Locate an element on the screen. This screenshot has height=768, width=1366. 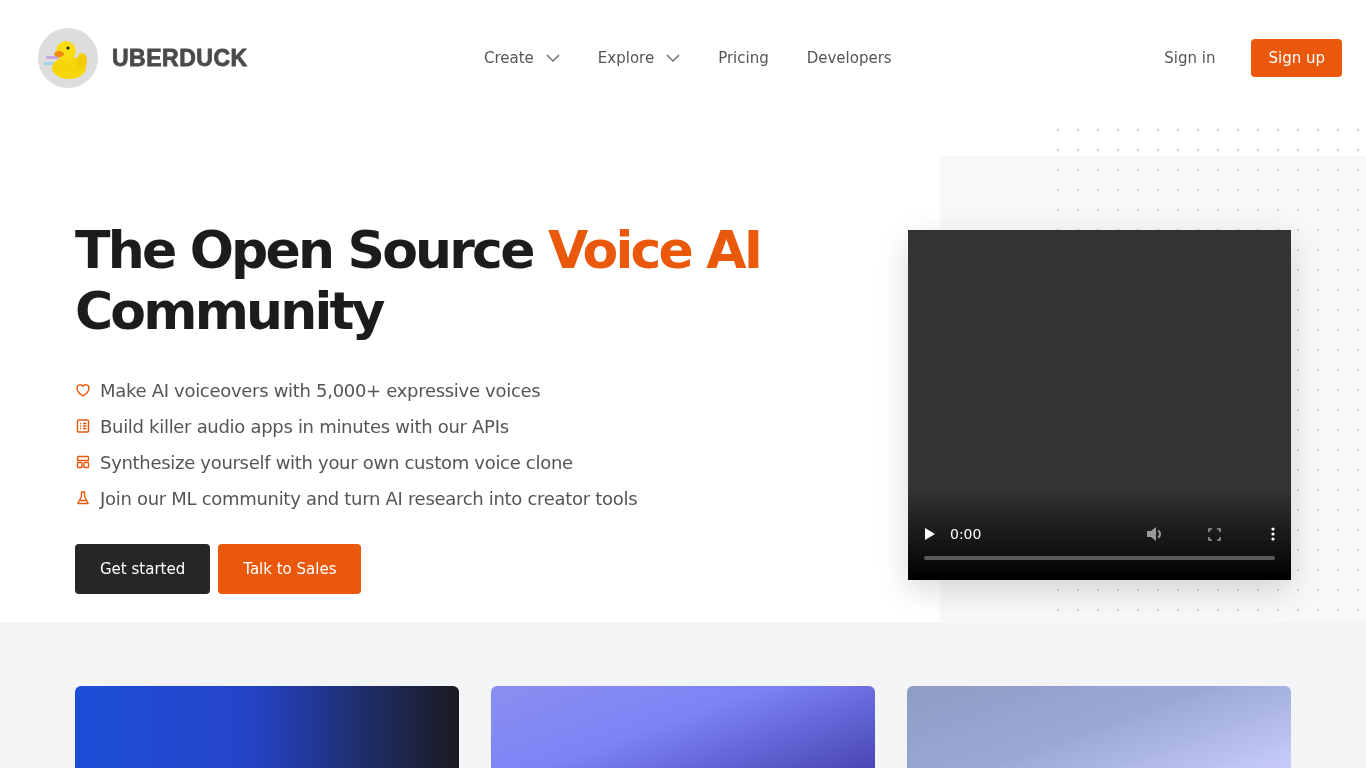
heart-icon is located at coordinates (83, 390).